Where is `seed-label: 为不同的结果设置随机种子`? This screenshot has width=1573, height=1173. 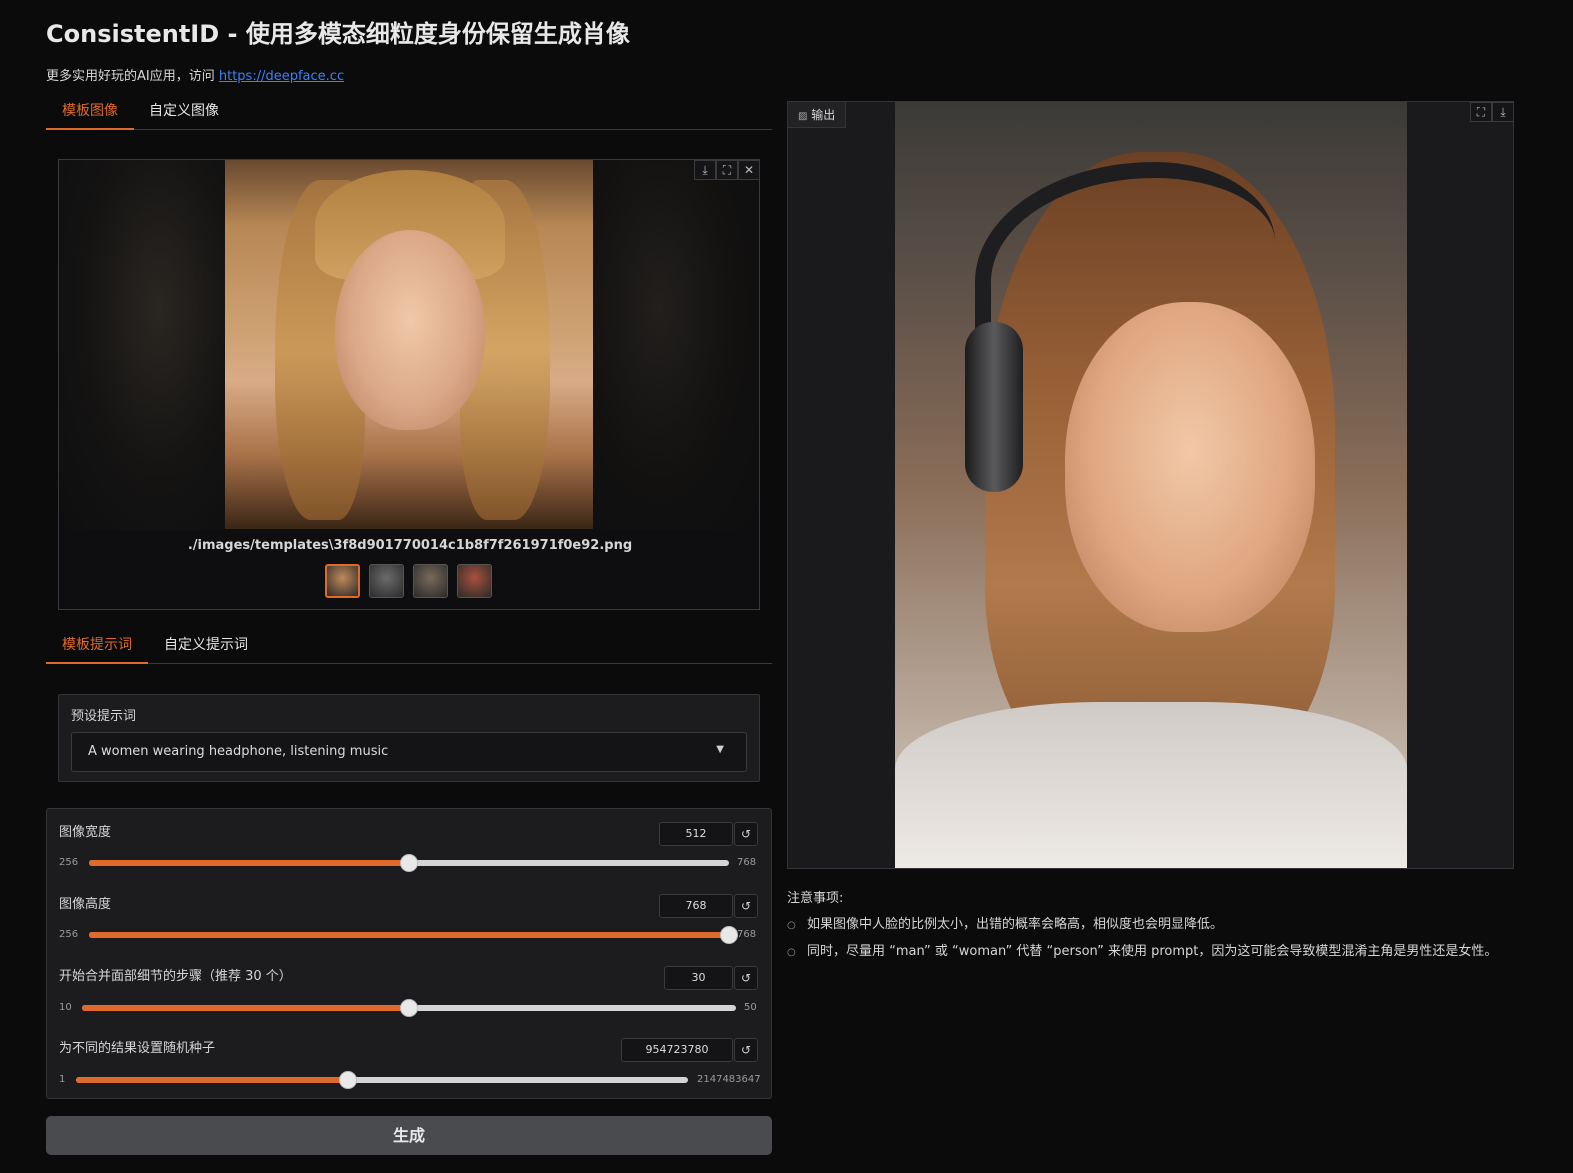 seed-label: 为不同的结果设置随机种子 is located at coordinates (137, 1048).